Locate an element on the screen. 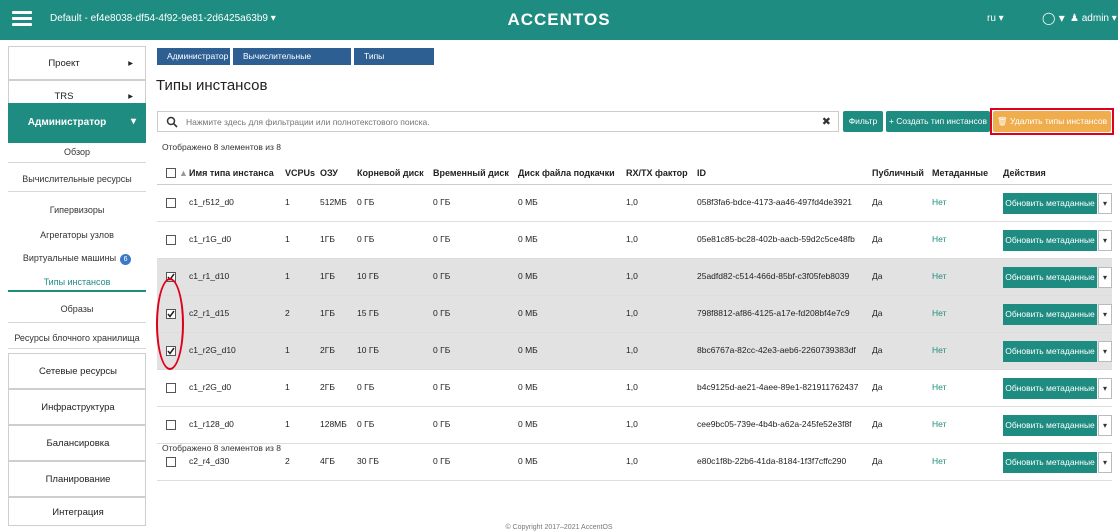 The width and height of the screenshot is (1118, 531). menu-icon is located at coordinates (22, 19).